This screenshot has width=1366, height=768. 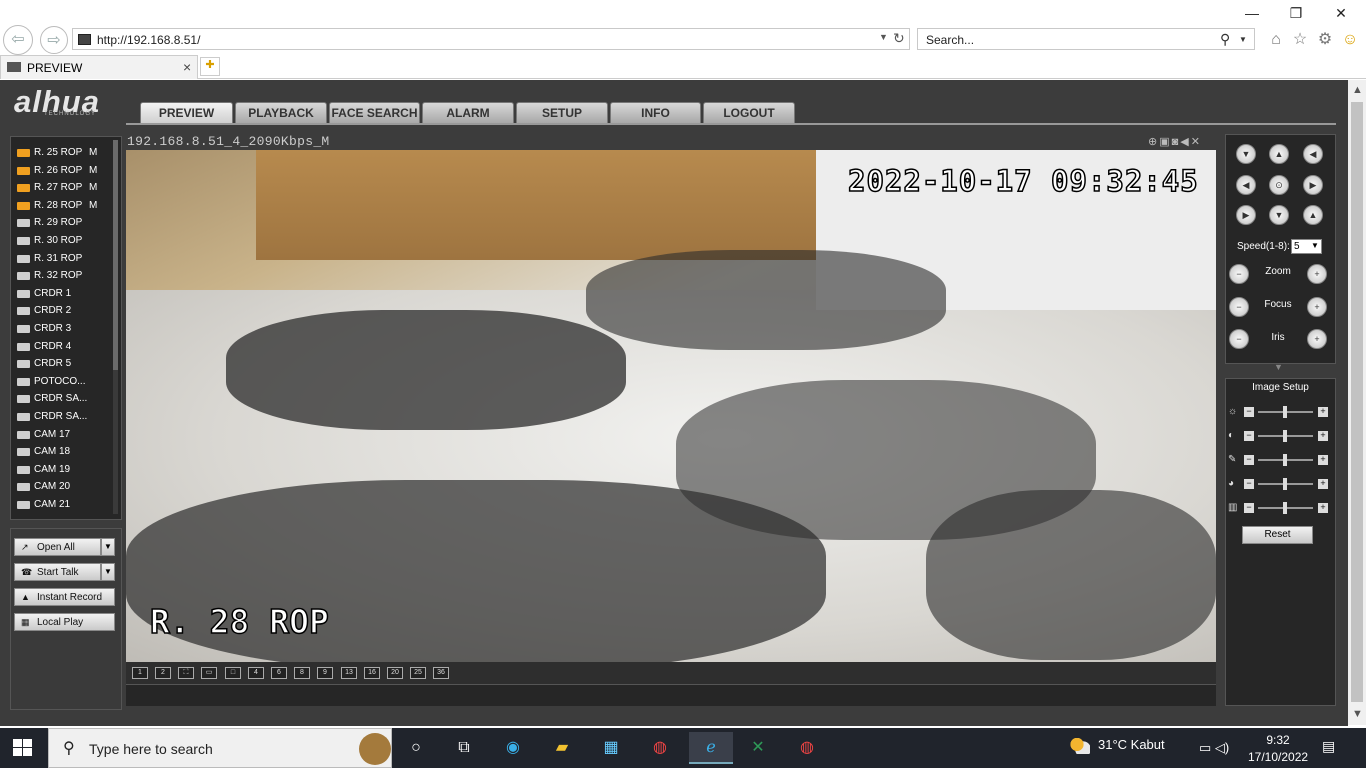 What do you see at coordinates (1239, 339) in the screenshot?
I see `iris-minus-icon: −` at bounding box center [1239, 339].